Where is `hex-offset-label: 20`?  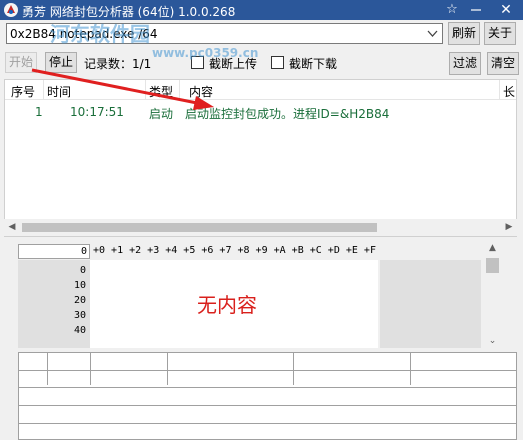 hex-offset-label: 20 is located at coordinates (79, 300).